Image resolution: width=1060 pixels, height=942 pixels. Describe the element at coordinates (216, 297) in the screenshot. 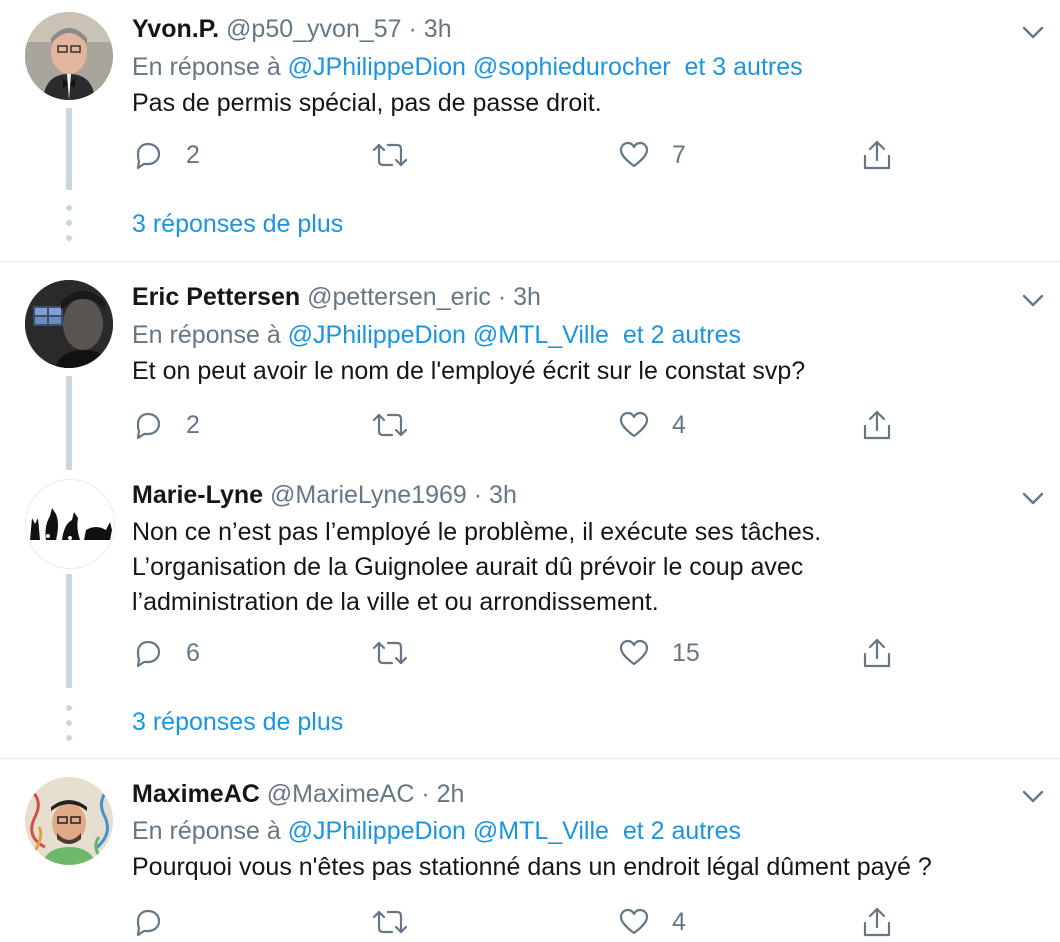

I see `display-name: Eric Pettersen` at that location.